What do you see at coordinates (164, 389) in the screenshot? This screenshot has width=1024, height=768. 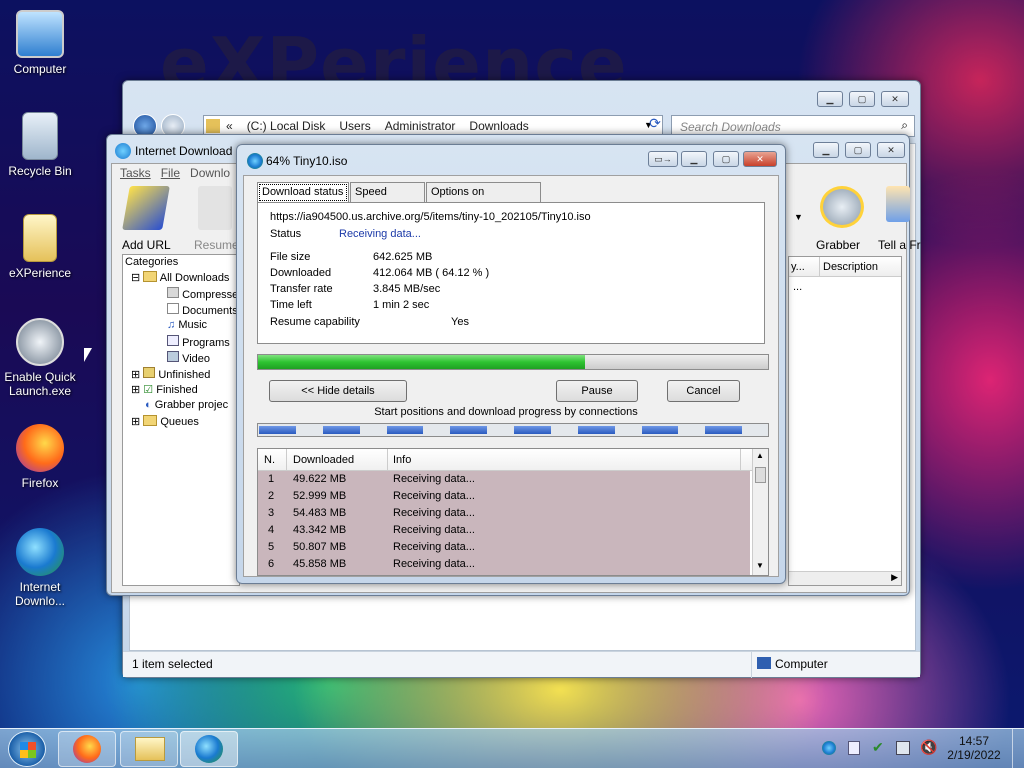 I see `tree-finished: ⊞ ☑ Finished` at bounding box center [164, 389].